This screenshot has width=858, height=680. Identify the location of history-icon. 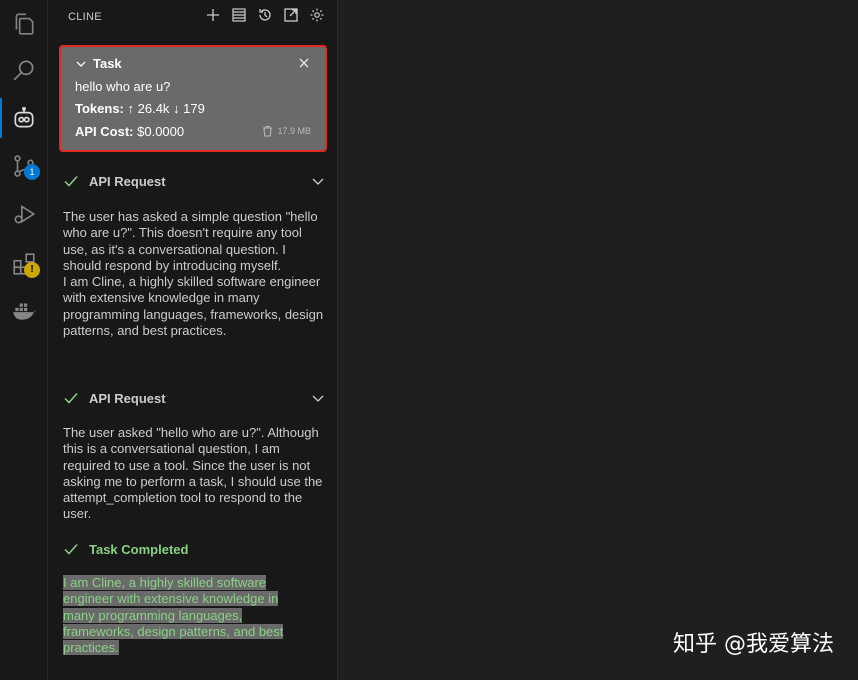
(265, 15).